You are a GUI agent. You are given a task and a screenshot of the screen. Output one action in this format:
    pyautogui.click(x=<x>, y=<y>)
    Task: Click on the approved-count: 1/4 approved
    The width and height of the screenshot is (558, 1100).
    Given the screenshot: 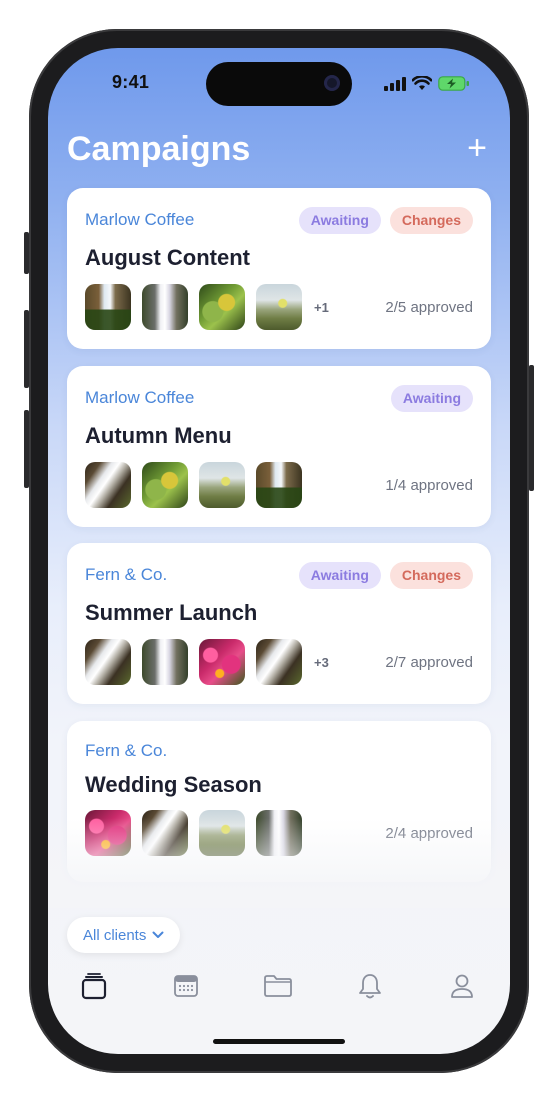 What is the action you would take?
    pyautogui.click(x=429, y=485)
    